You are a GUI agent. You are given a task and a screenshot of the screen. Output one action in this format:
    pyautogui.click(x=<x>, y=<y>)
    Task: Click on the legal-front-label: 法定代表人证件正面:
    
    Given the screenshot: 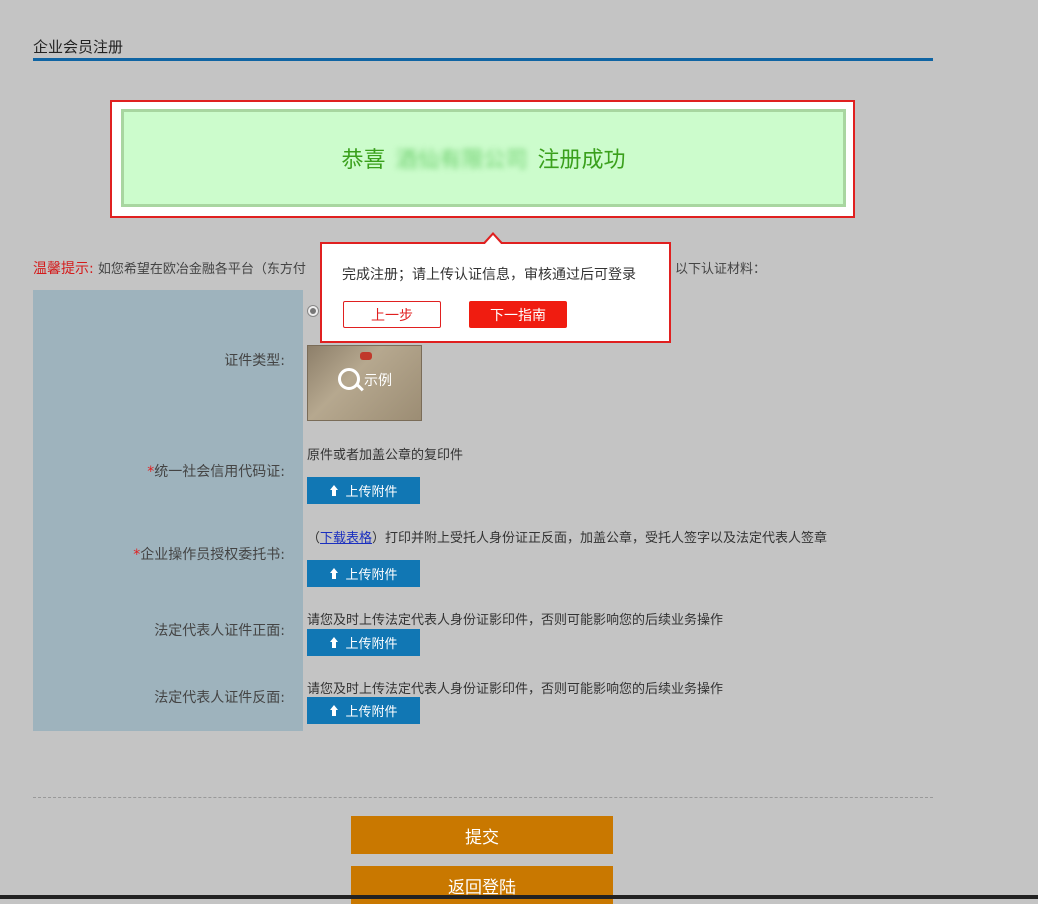 What is the action you would take?
    pyautogui.click(x=219, y=631)
    